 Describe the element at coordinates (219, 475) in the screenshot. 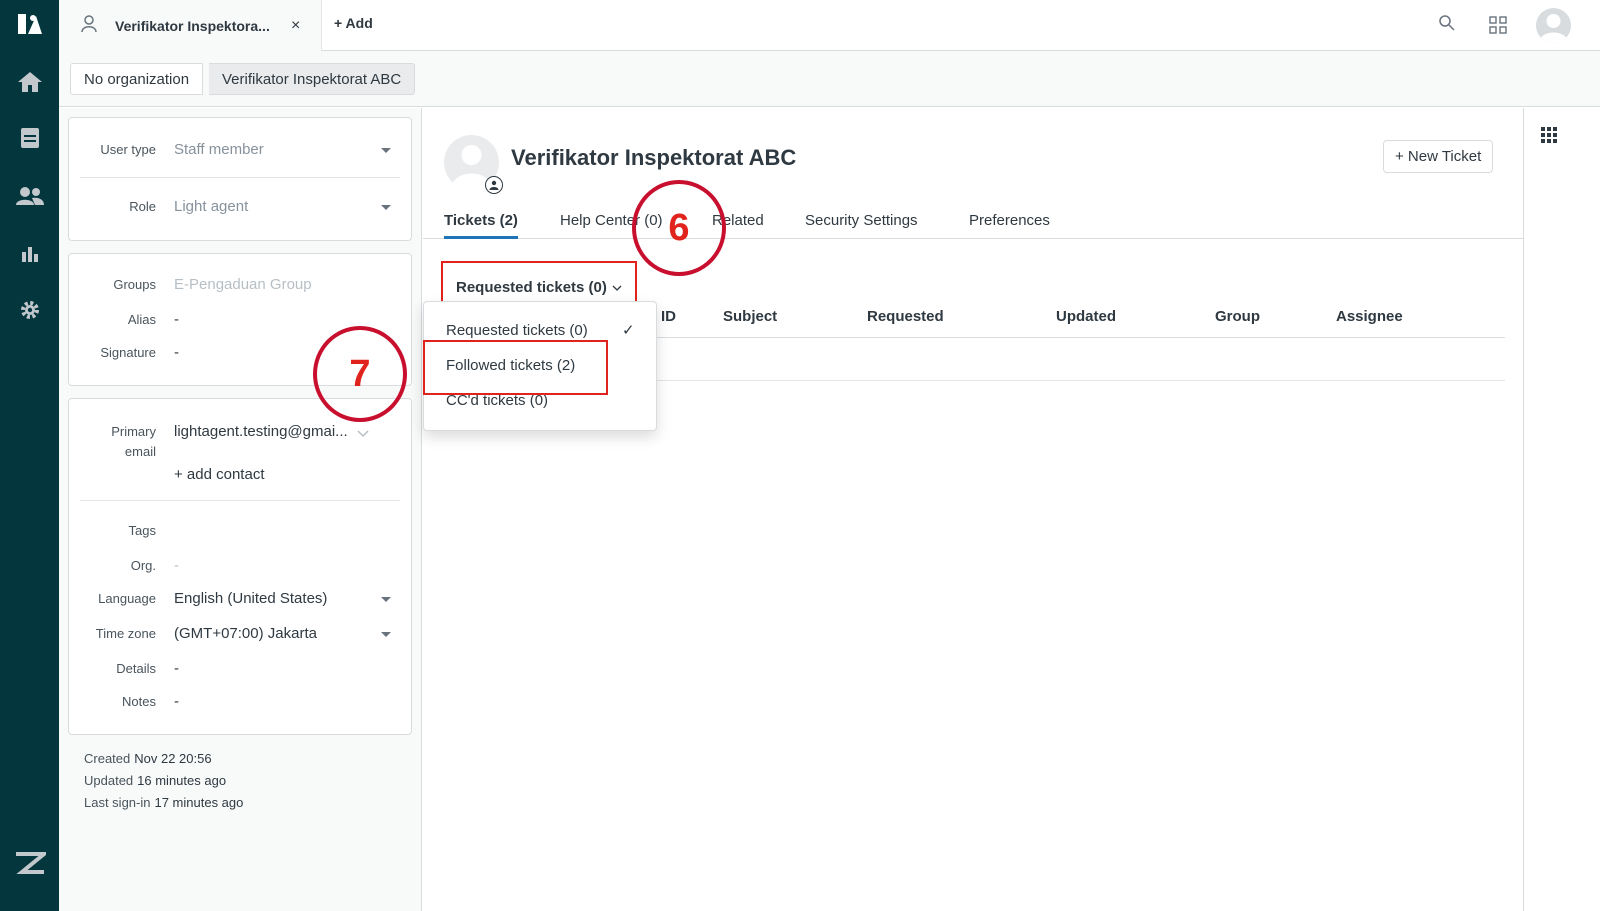

I see `add-contact-link: + add contact` at that location.